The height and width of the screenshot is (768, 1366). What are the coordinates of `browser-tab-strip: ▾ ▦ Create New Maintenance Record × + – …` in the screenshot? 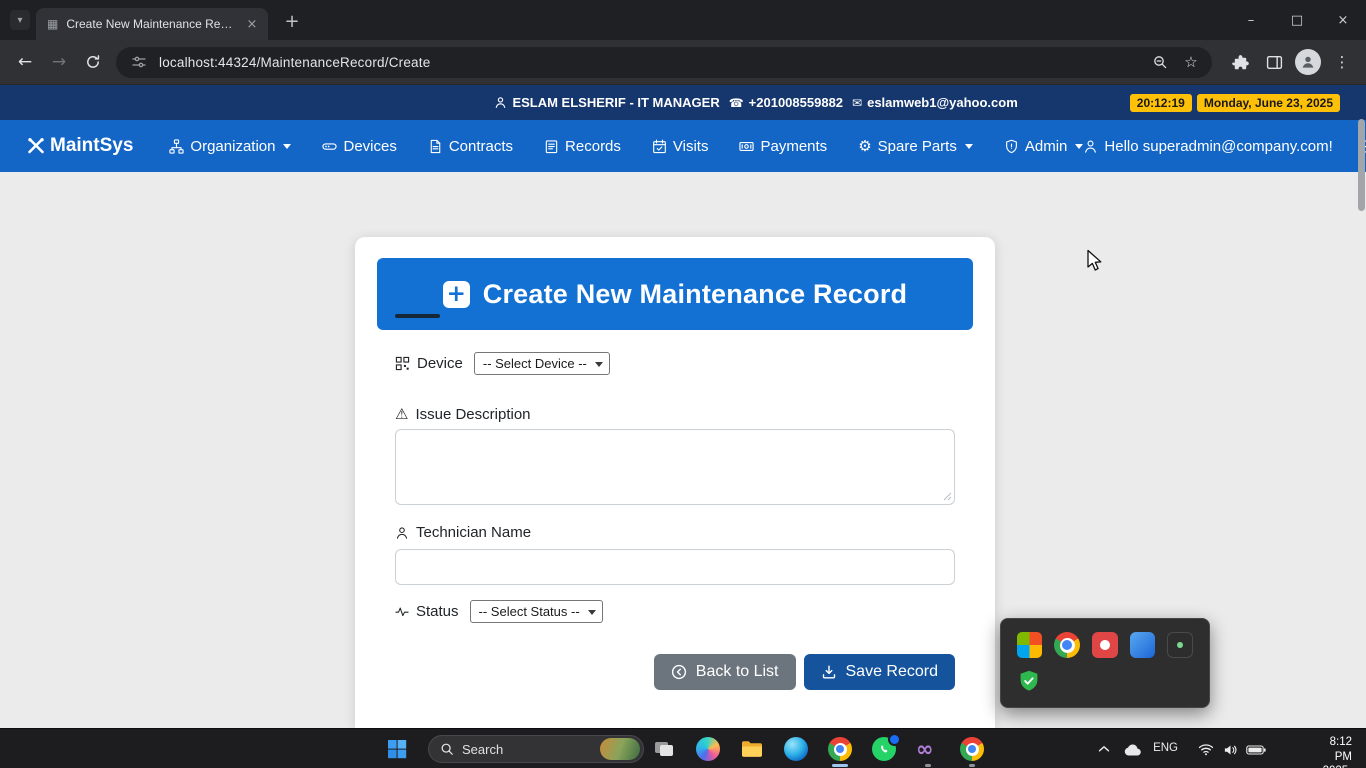 It's located at (683, 20).